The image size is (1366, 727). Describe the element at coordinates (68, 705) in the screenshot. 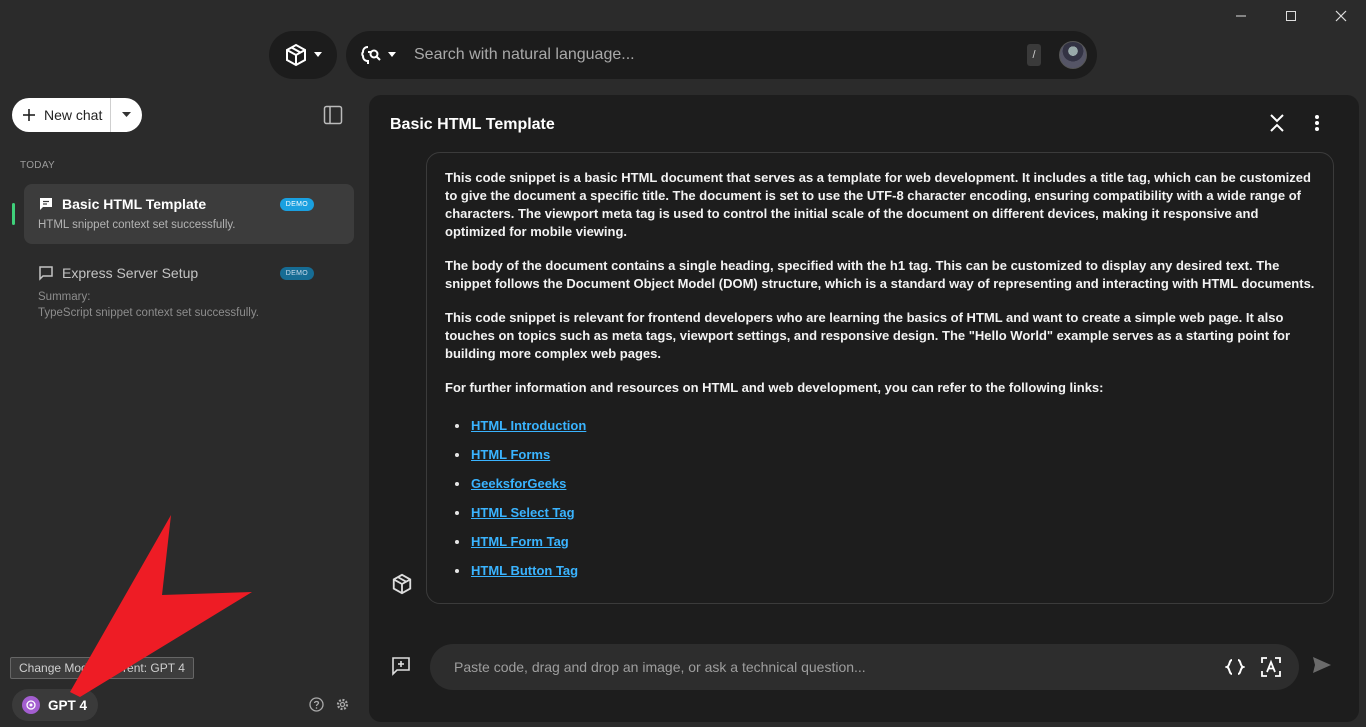

I see `model-label: GPT 4` at that location.